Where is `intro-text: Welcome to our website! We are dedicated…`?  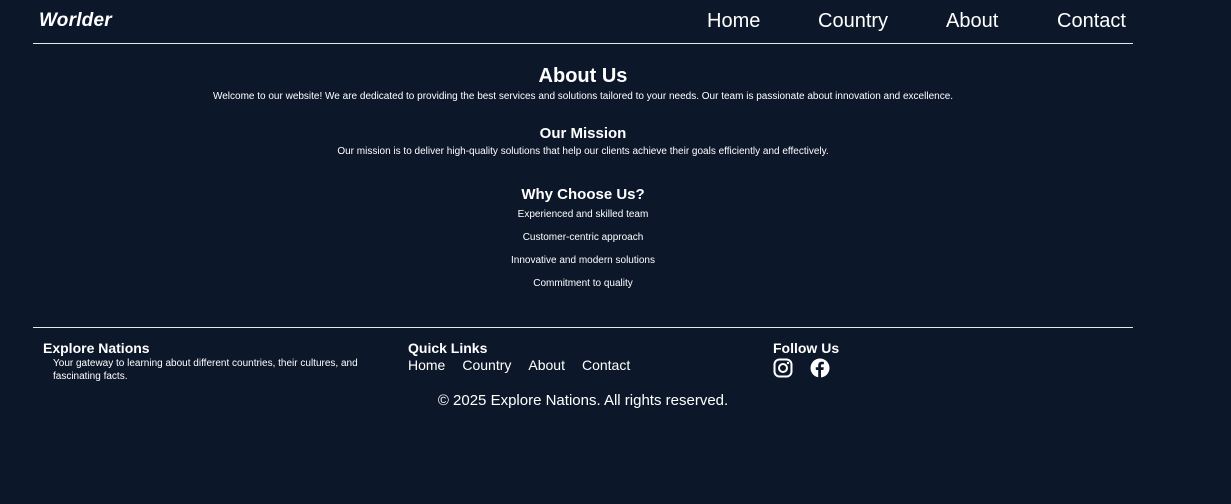
intro-text: Welcome to our website! We are dedicated… is located at coordinates (583, 96).